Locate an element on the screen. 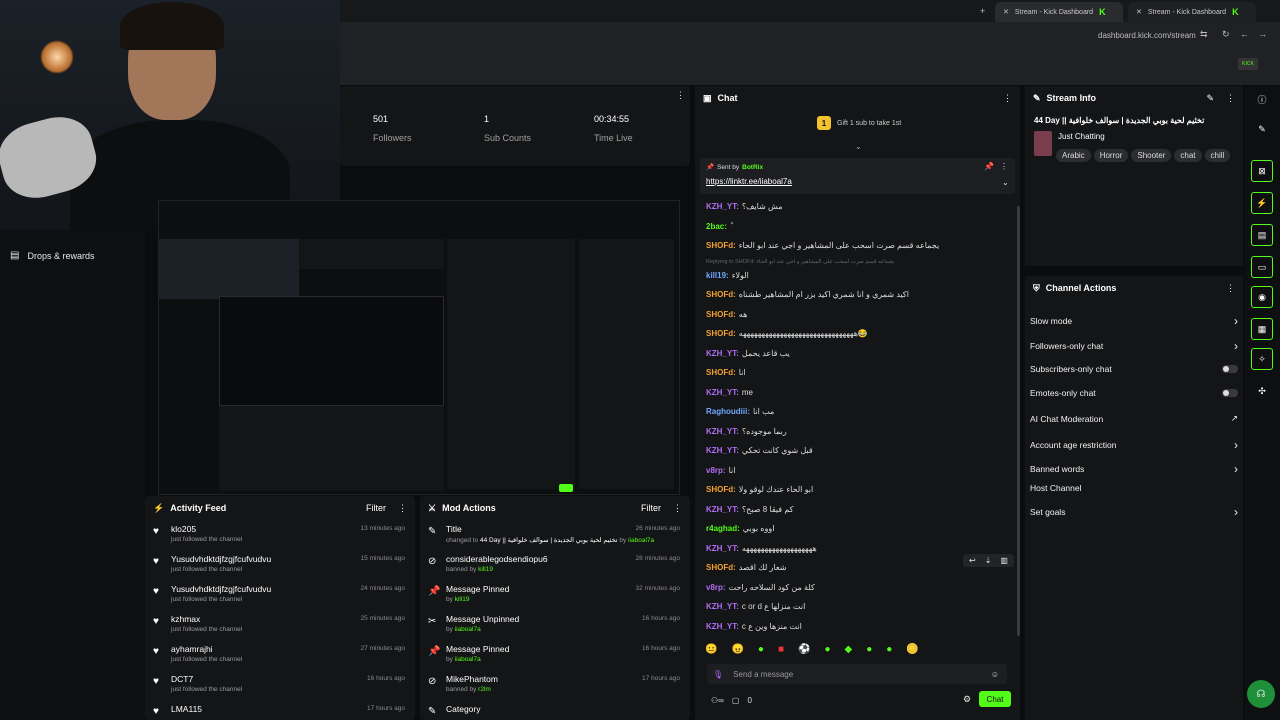 This screenshot has width=1280, height=720. chat-message: kill19: الولاء is located at coordinates (855, 276).